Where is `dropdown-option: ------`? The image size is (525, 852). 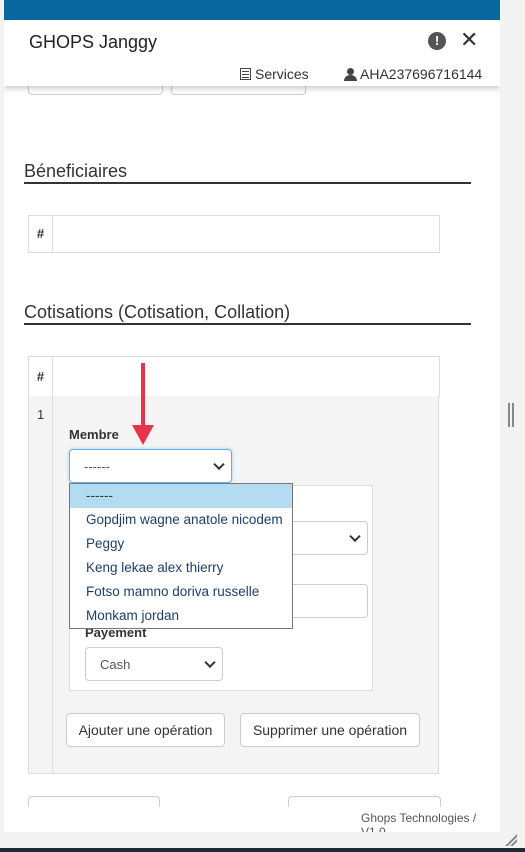
dropdown-option: ------ is located at coordinates (181, 496).